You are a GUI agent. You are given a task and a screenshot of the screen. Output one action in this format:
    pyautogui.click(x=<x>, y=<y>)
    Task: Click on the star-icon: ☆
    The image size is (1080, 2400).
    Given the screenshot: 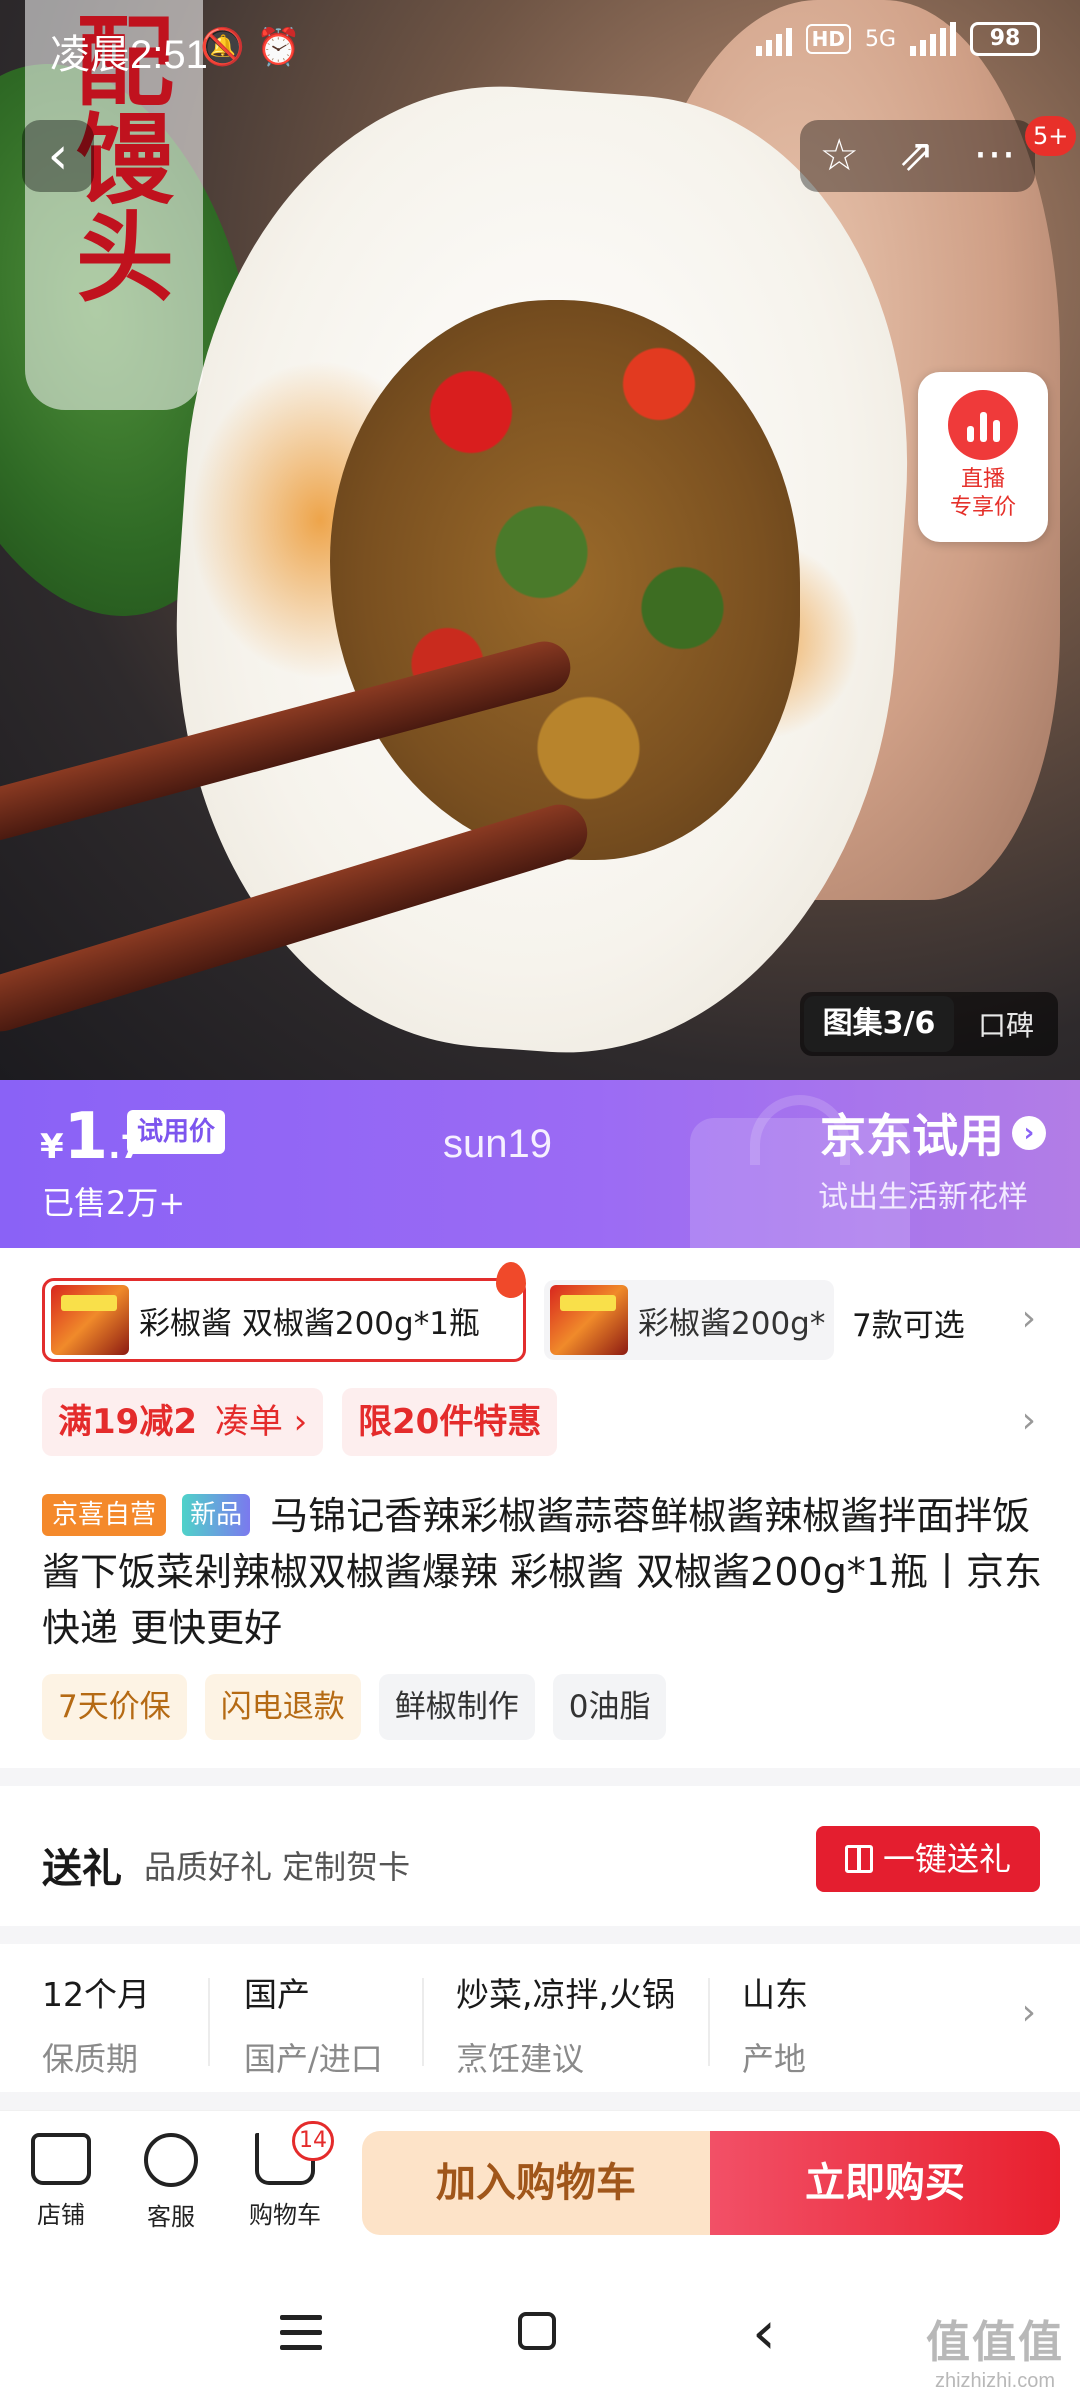 What is the action you would take?
    pyautogui.click(x=838, y=156)
    